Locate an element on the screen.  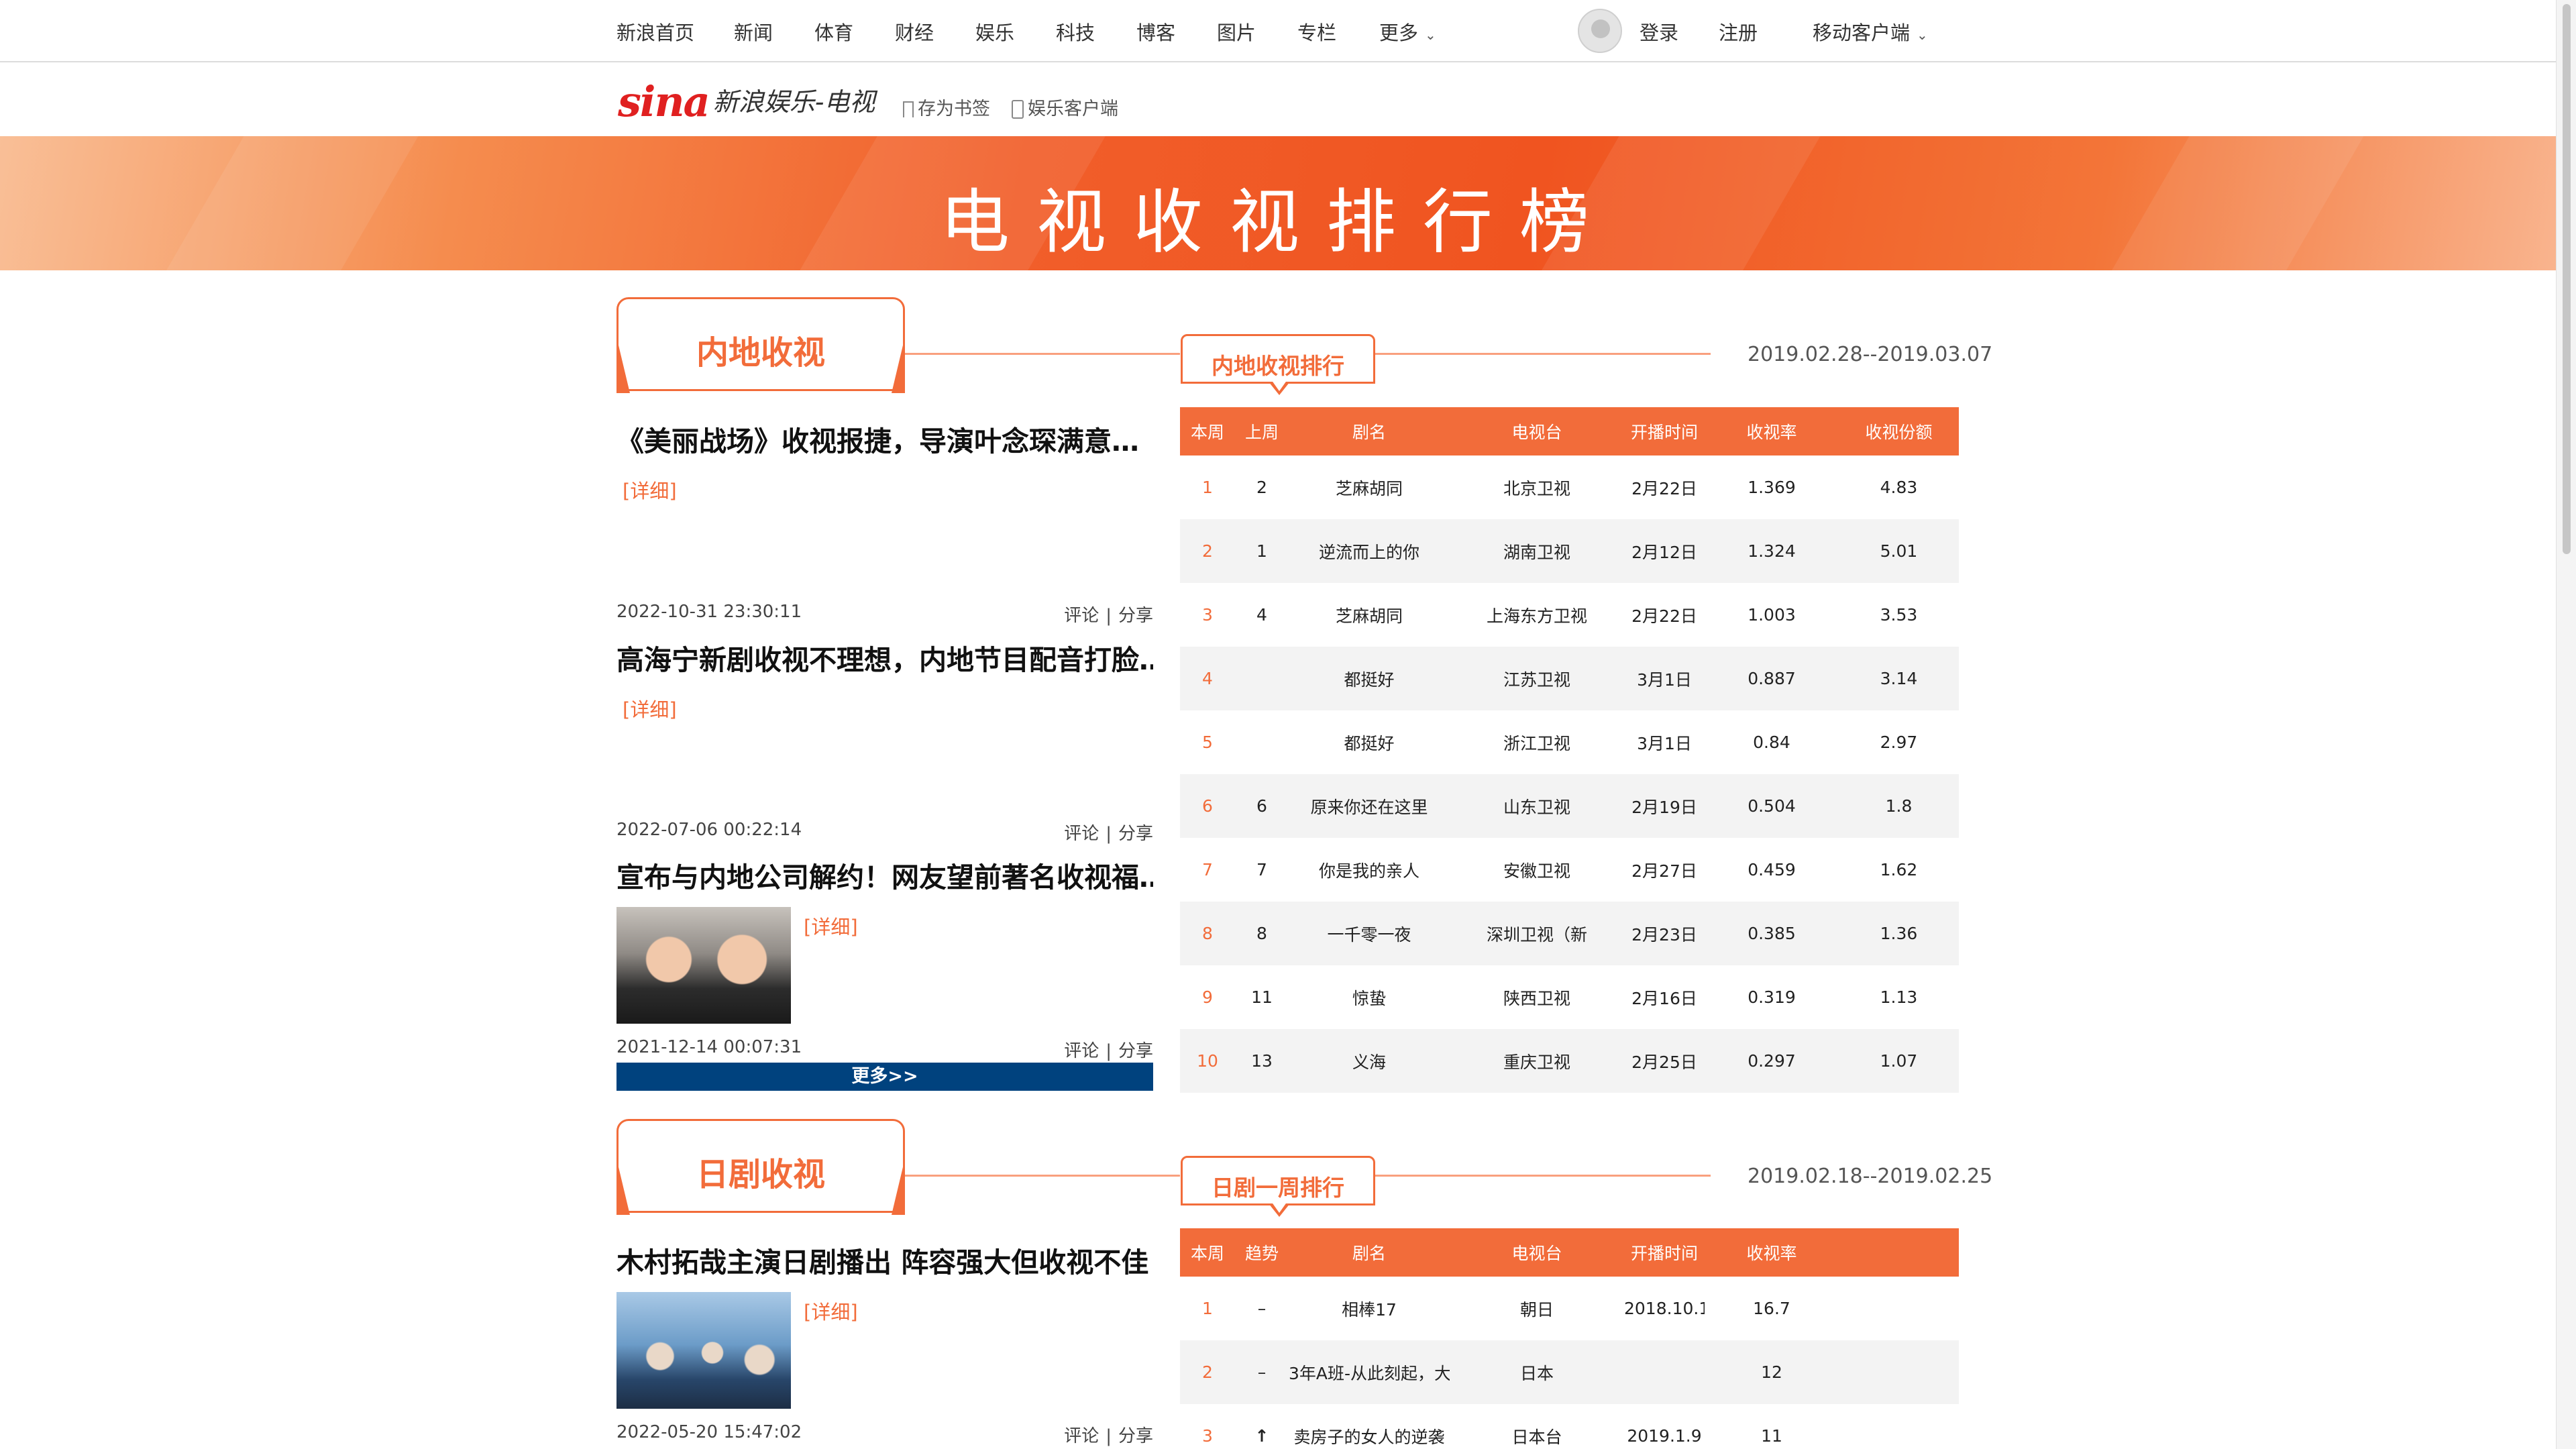
cell-start is located at coordinates (1664, 1372).